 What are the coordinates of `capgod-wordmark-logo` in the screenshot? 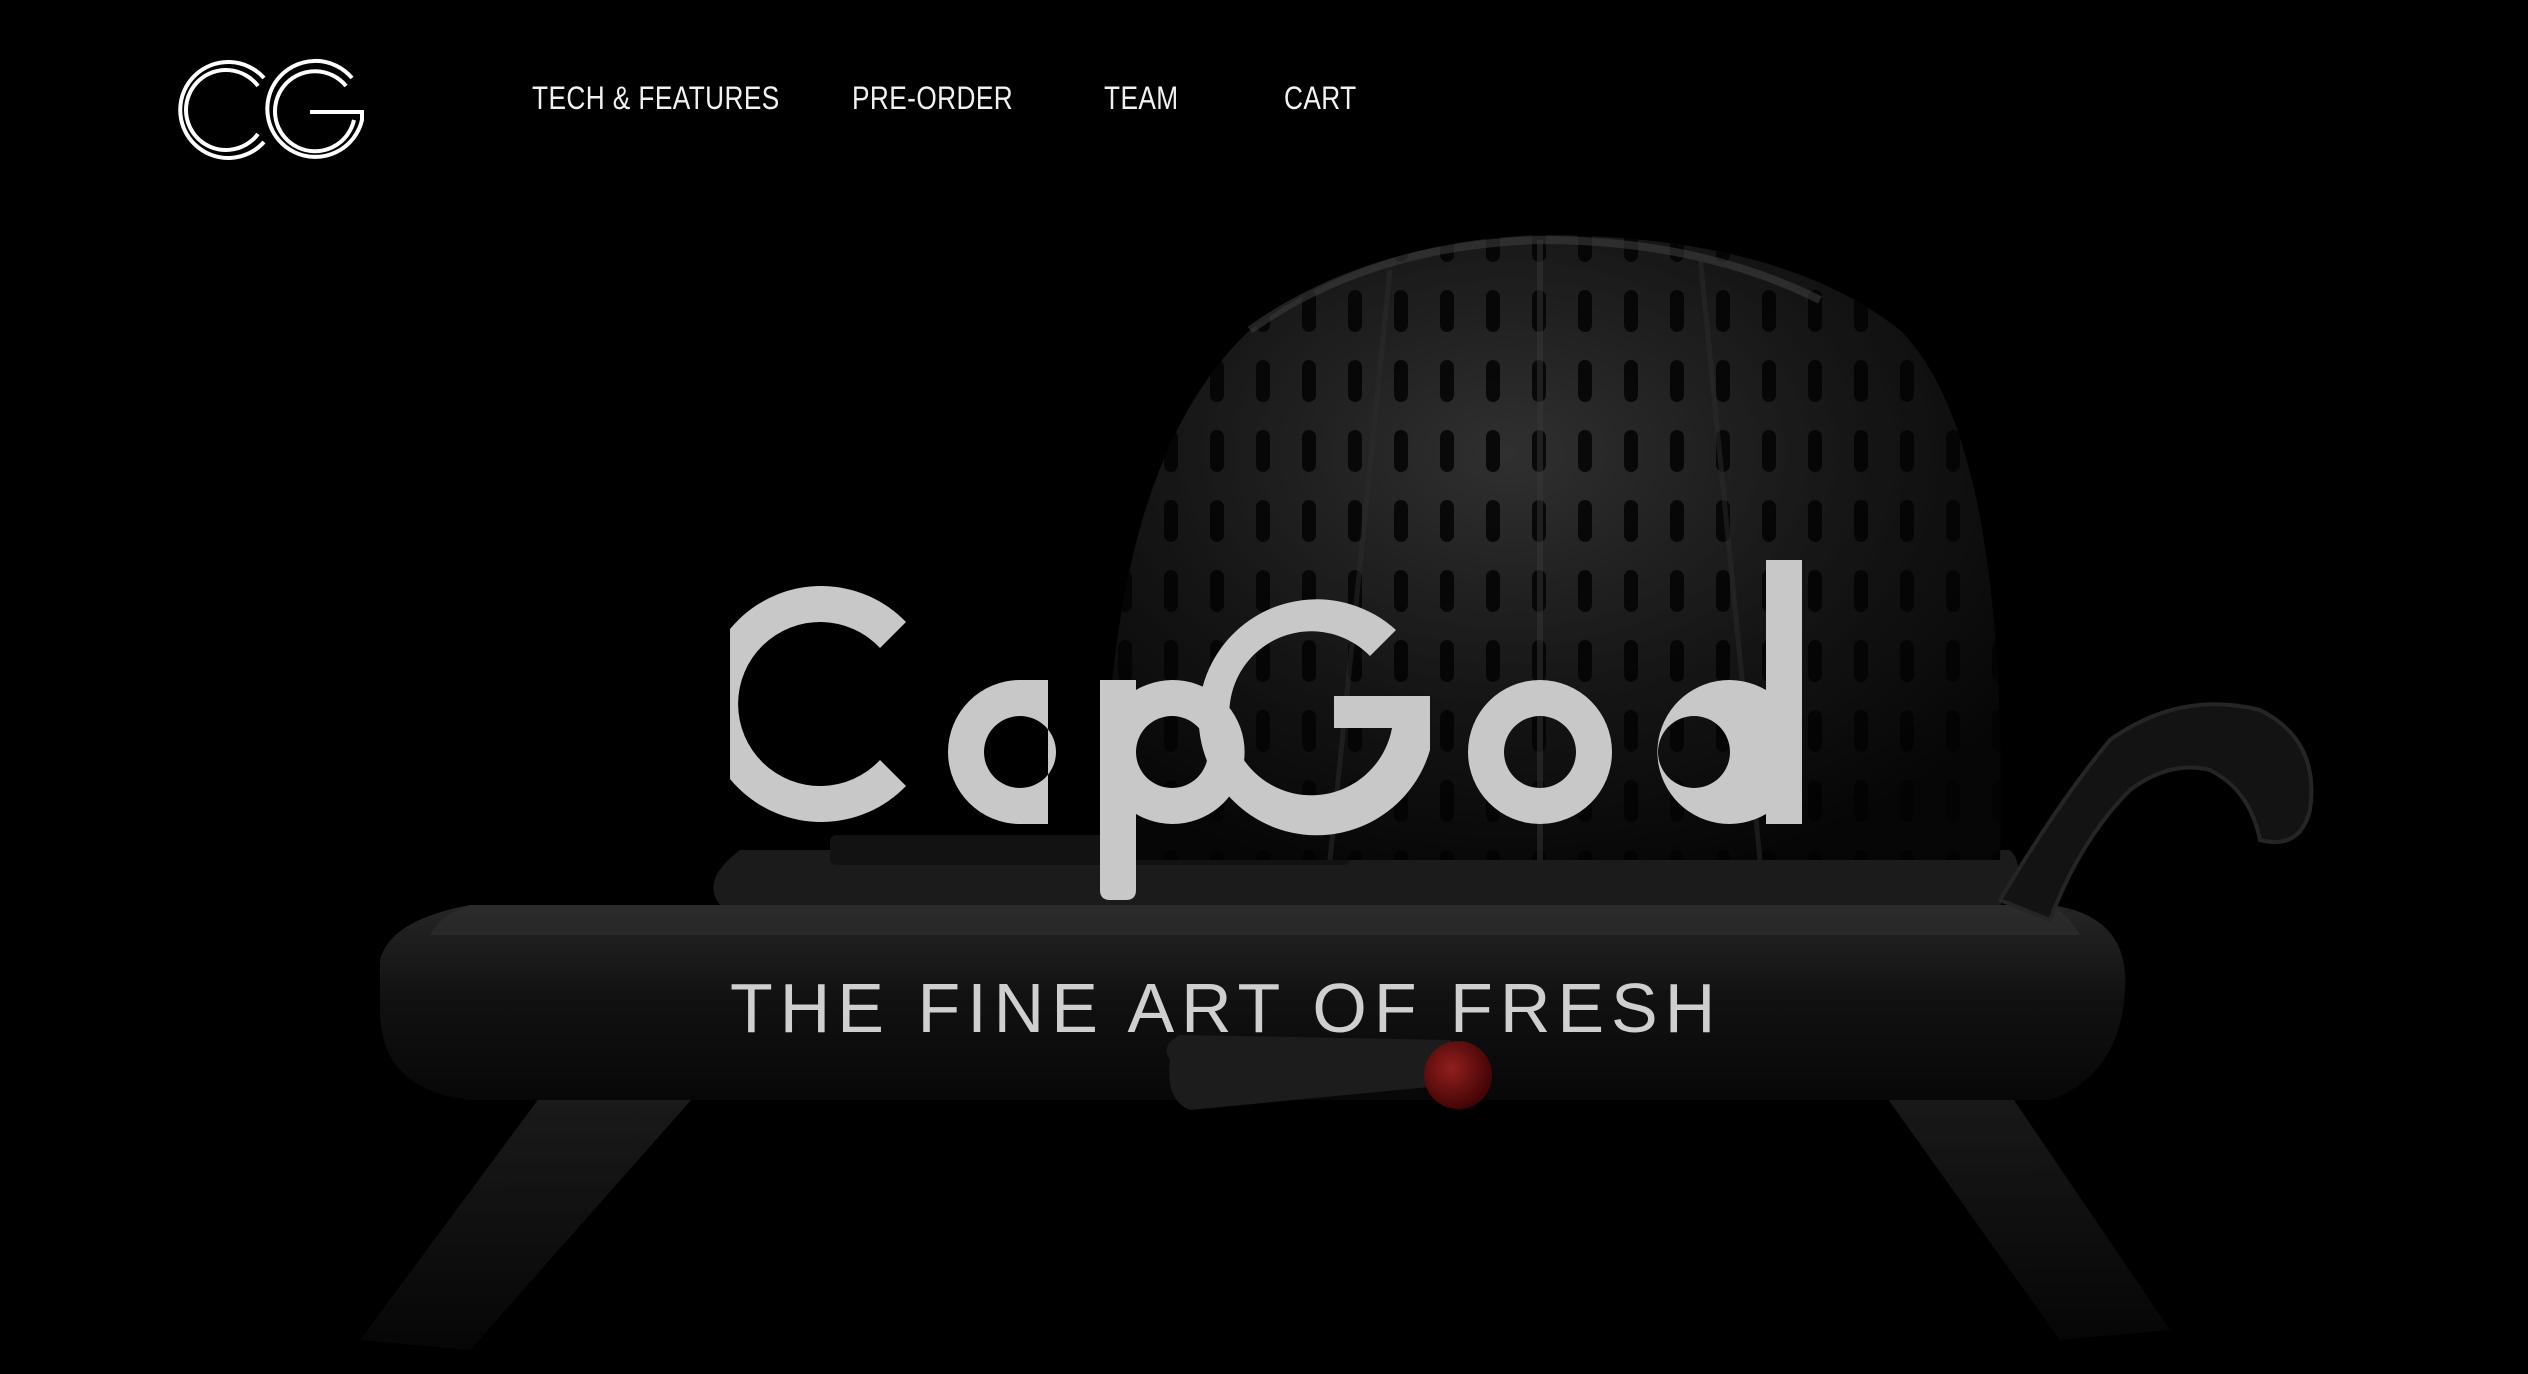 It's located at (1266, 730).